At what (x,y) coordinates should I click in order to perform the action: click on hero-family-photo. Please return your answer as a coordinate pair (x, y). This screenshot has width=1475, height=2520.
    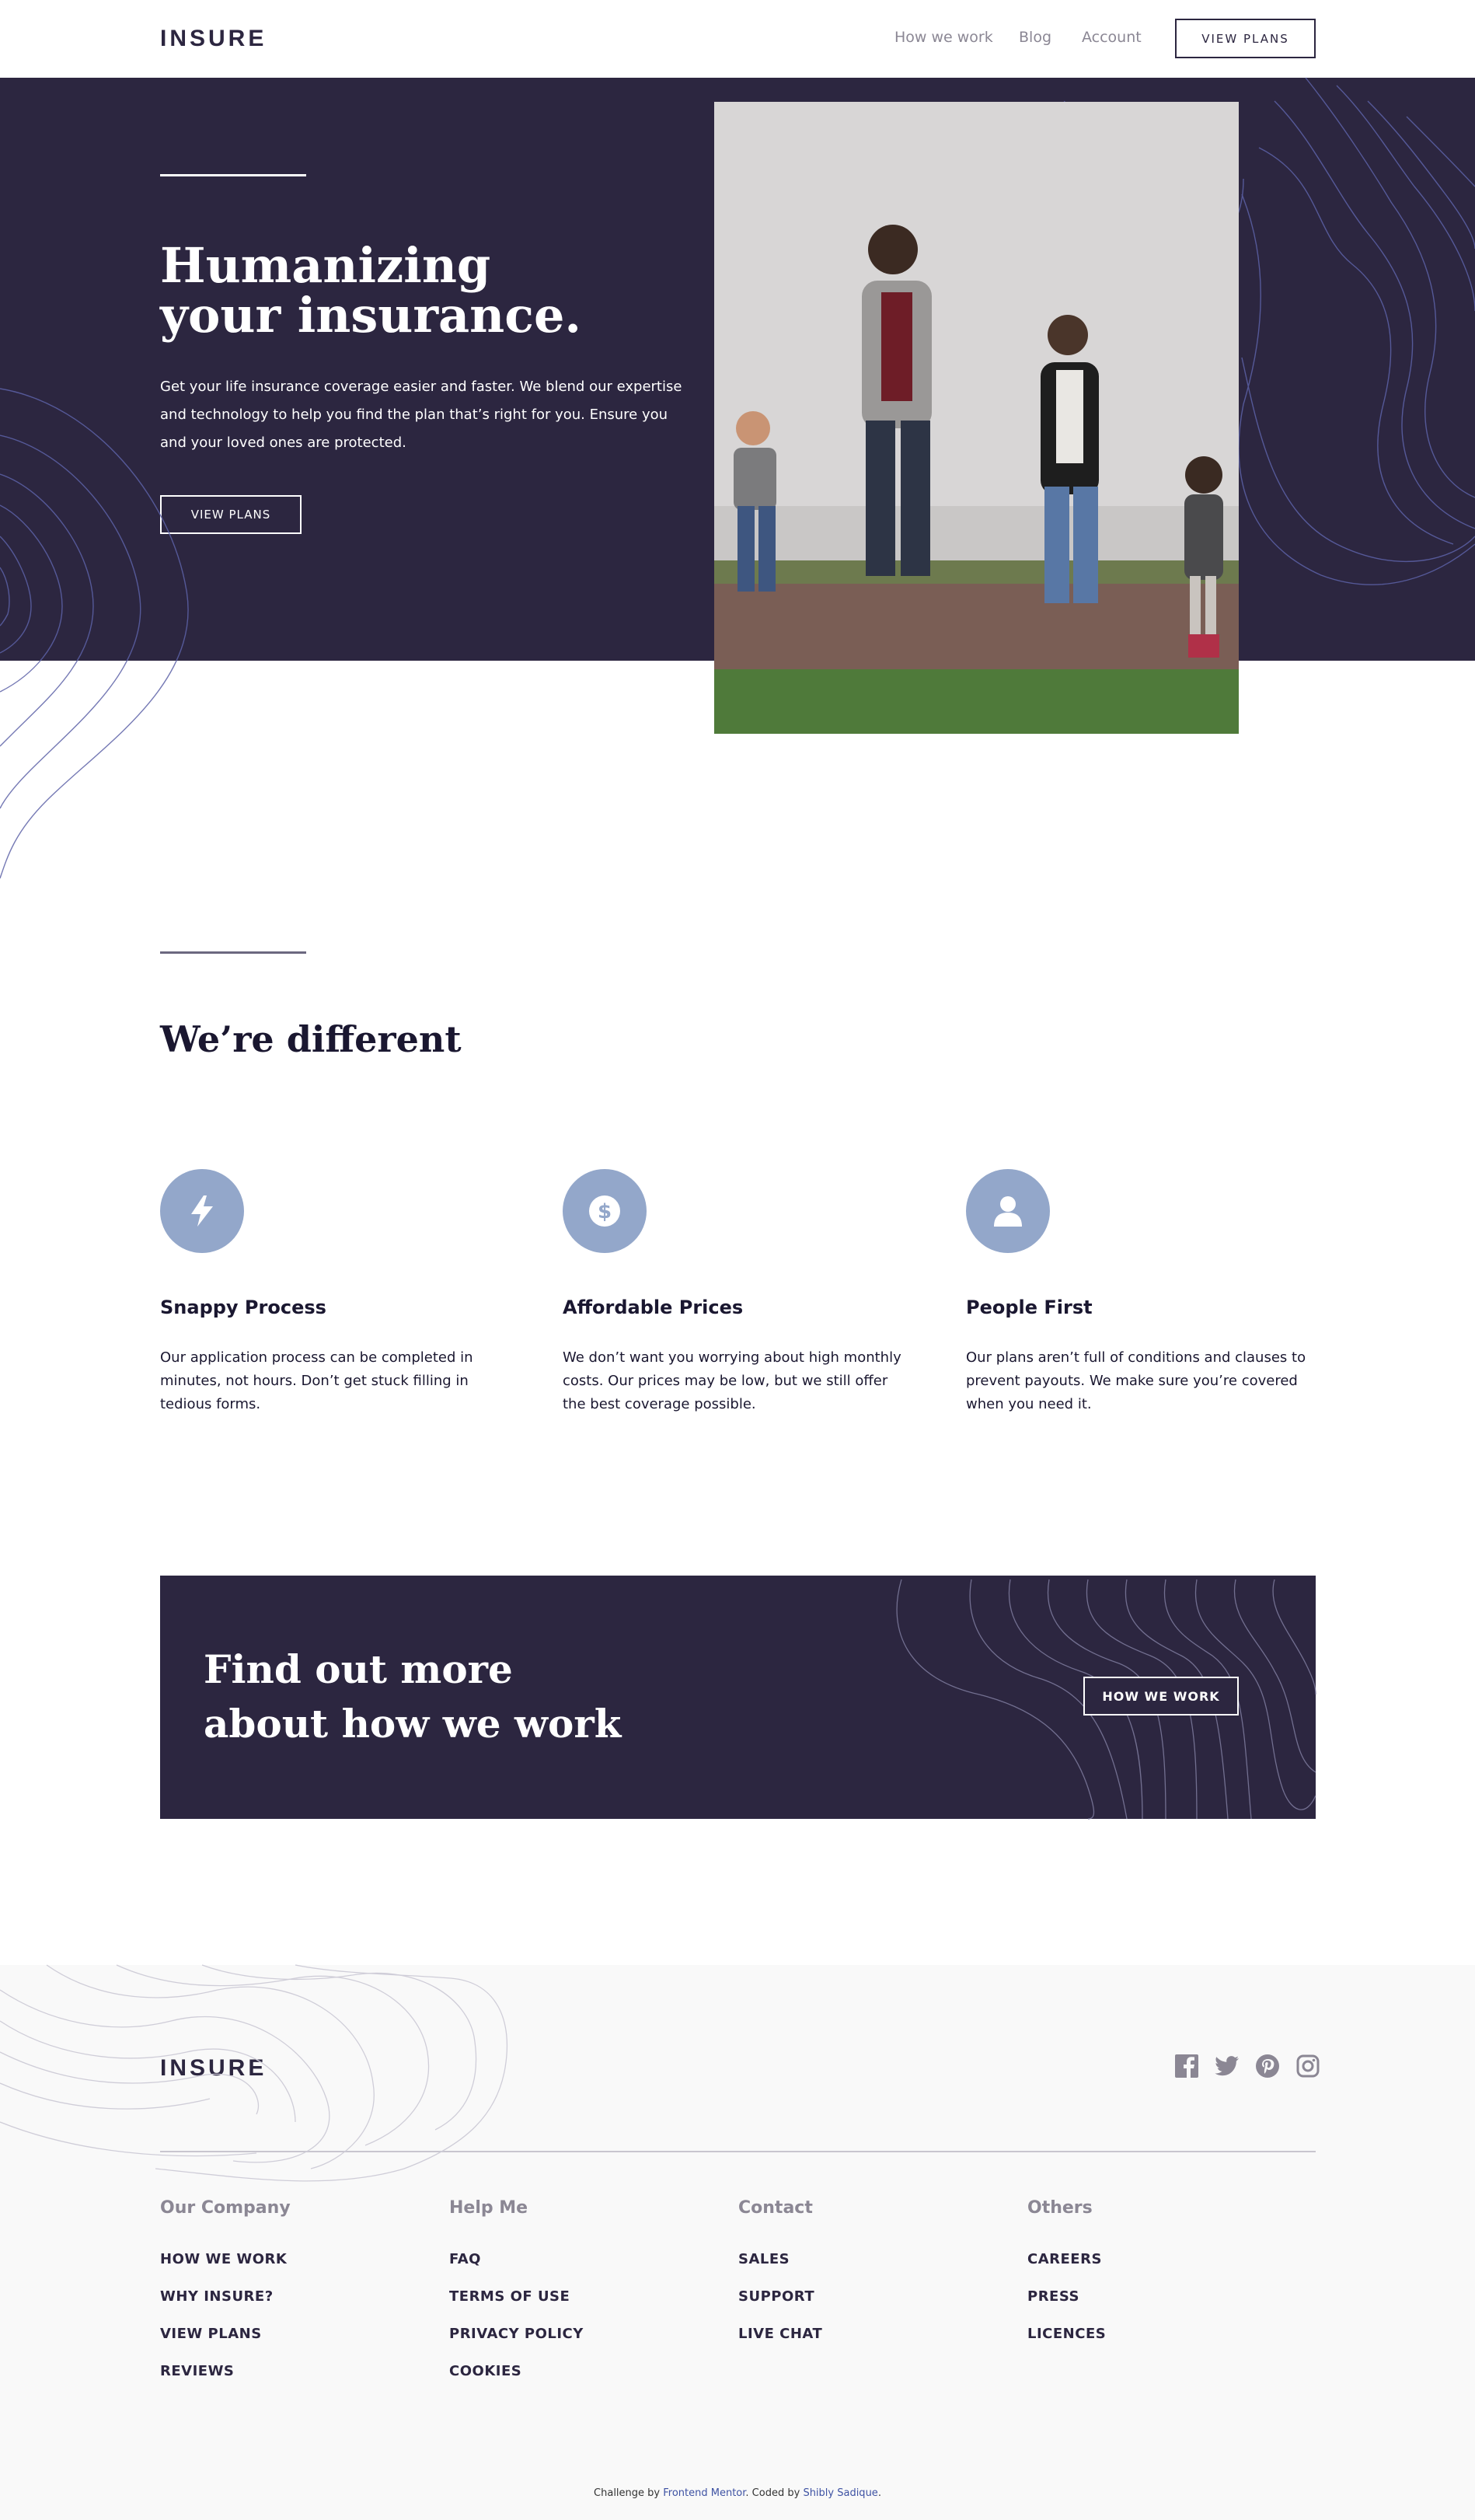
    Looking at the image, I should click on (976, 418).